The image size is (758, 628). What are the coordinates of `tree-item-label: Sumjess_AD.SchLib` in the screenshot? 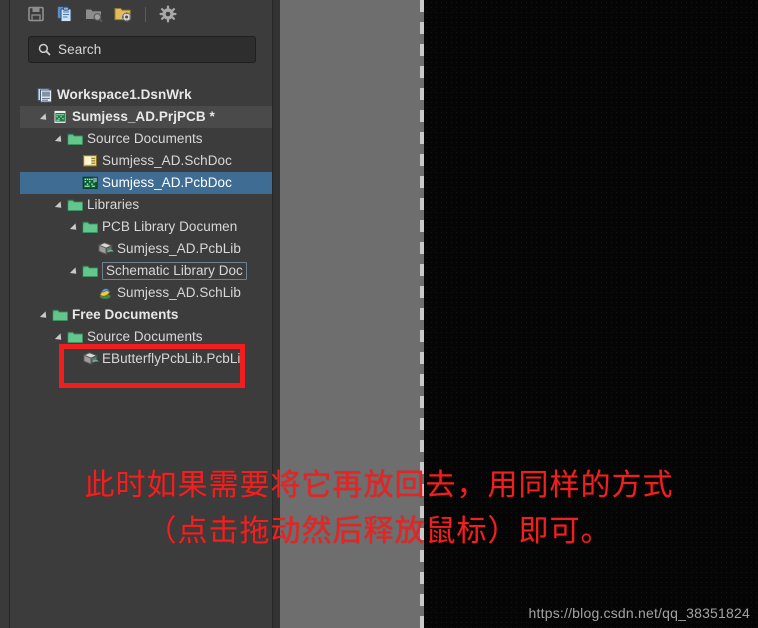 It's located at (179, 293).